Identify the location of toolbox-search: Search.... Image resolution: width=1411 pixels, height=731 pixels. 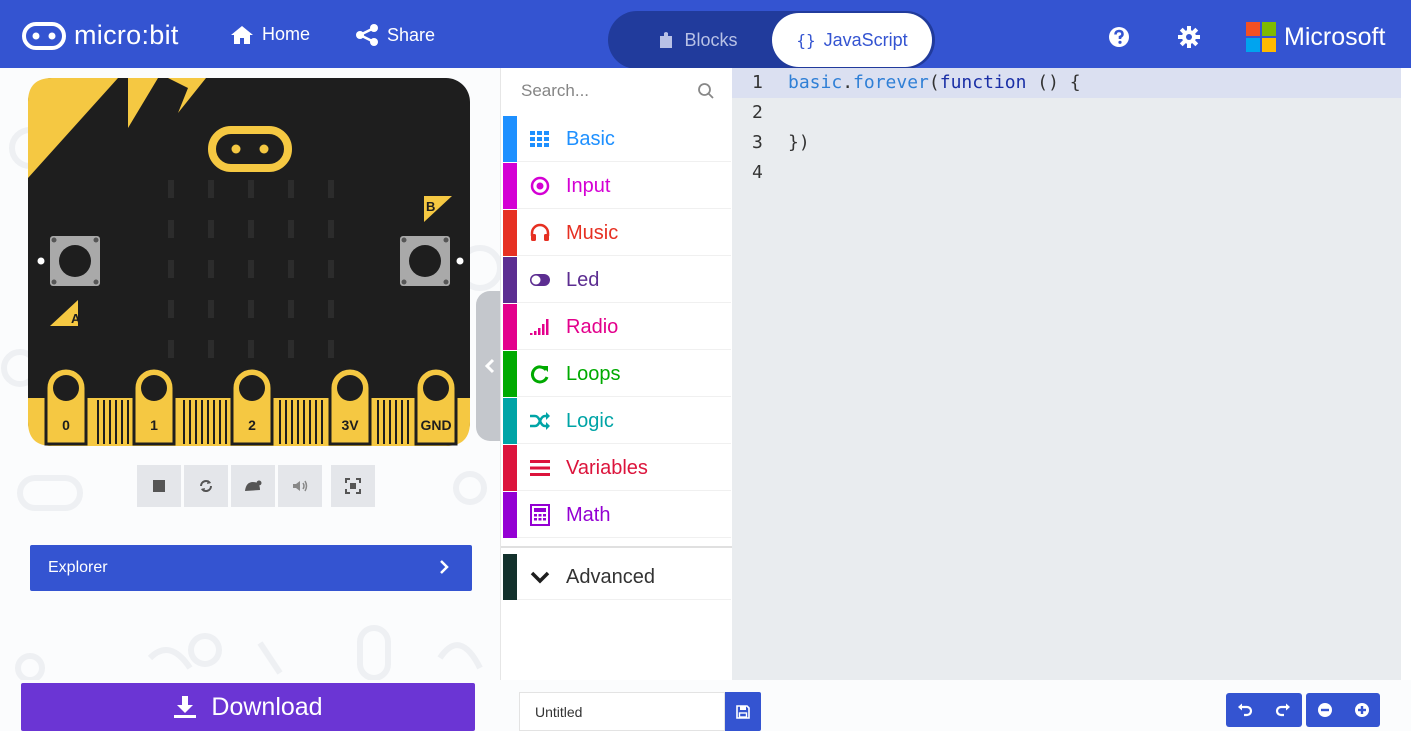
(616, 91).